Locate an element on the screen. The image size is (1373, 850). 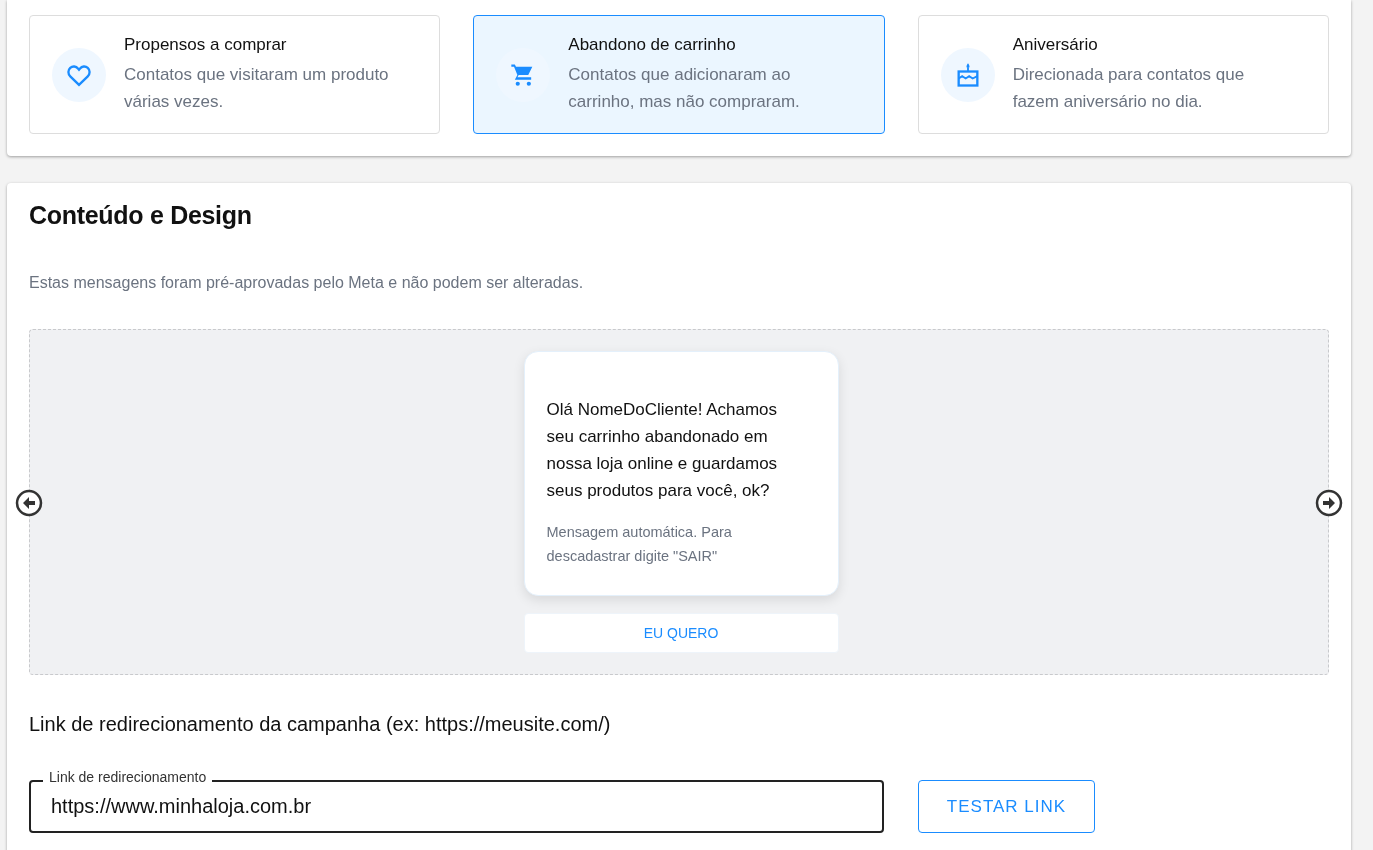
message-text: Olá NomeDoCliente! Achamos seu carrinho abandonado em nossa loja online e guardamos seus produtos para você, ok? is located at coordinates (662, 450).